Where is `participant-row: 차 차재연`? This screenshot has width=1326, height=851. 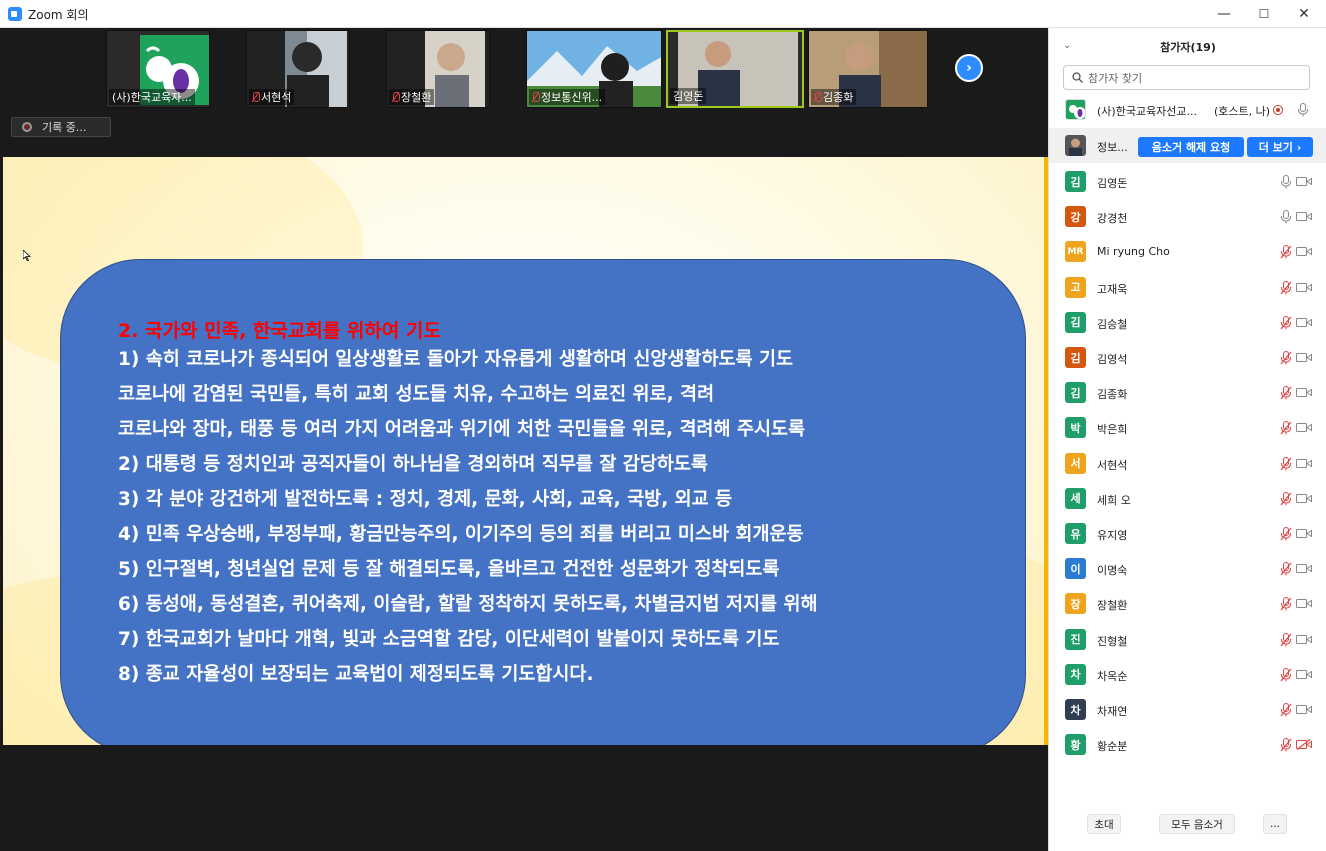
participant-row: 차 차재연 is located at coordinates (1187, 709).